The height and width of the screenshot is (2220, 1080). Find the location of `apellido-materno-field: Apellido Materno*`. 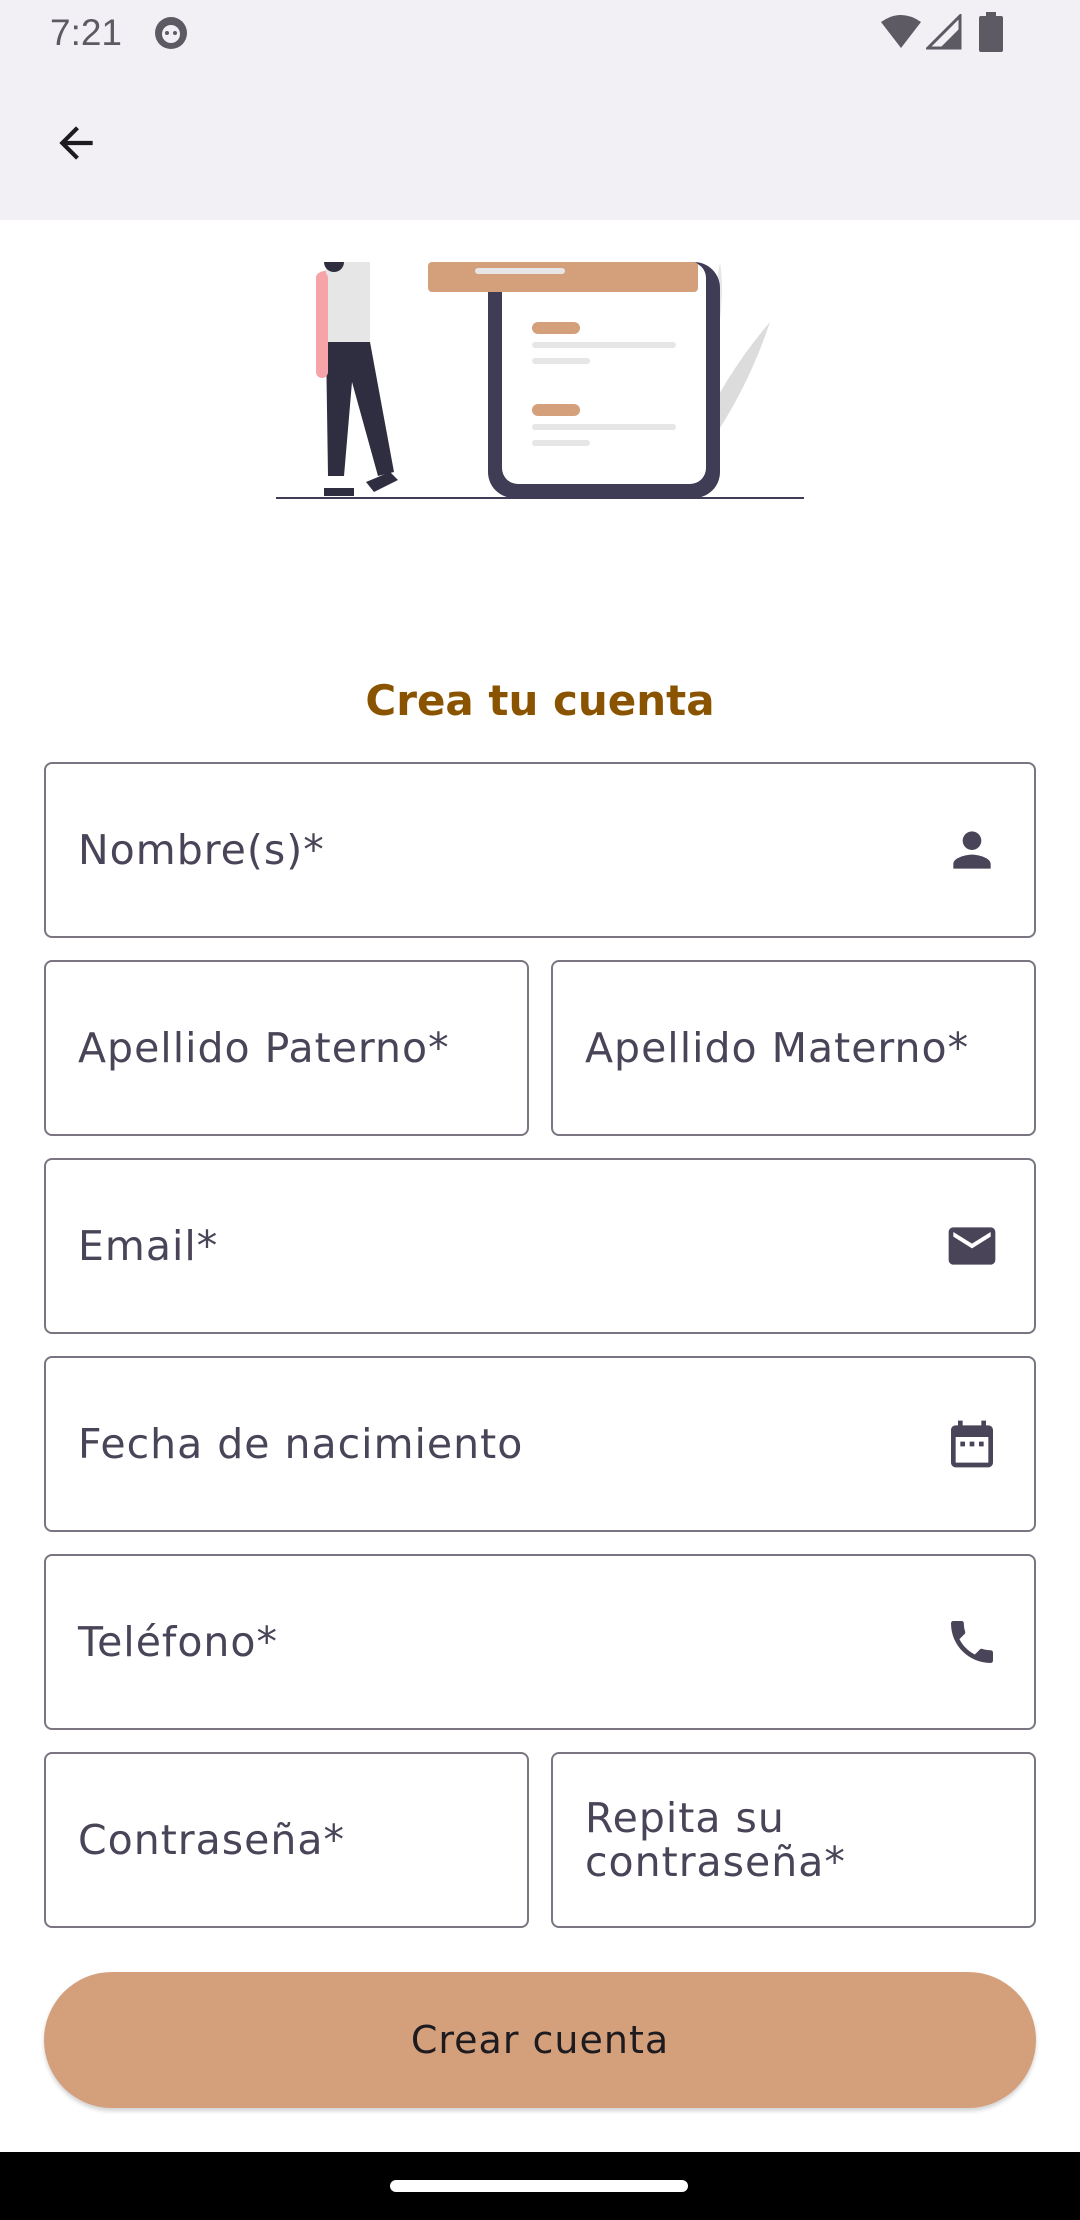

apellido-materno-field: Apellido Materno* is located at coordinates (793, 1048).